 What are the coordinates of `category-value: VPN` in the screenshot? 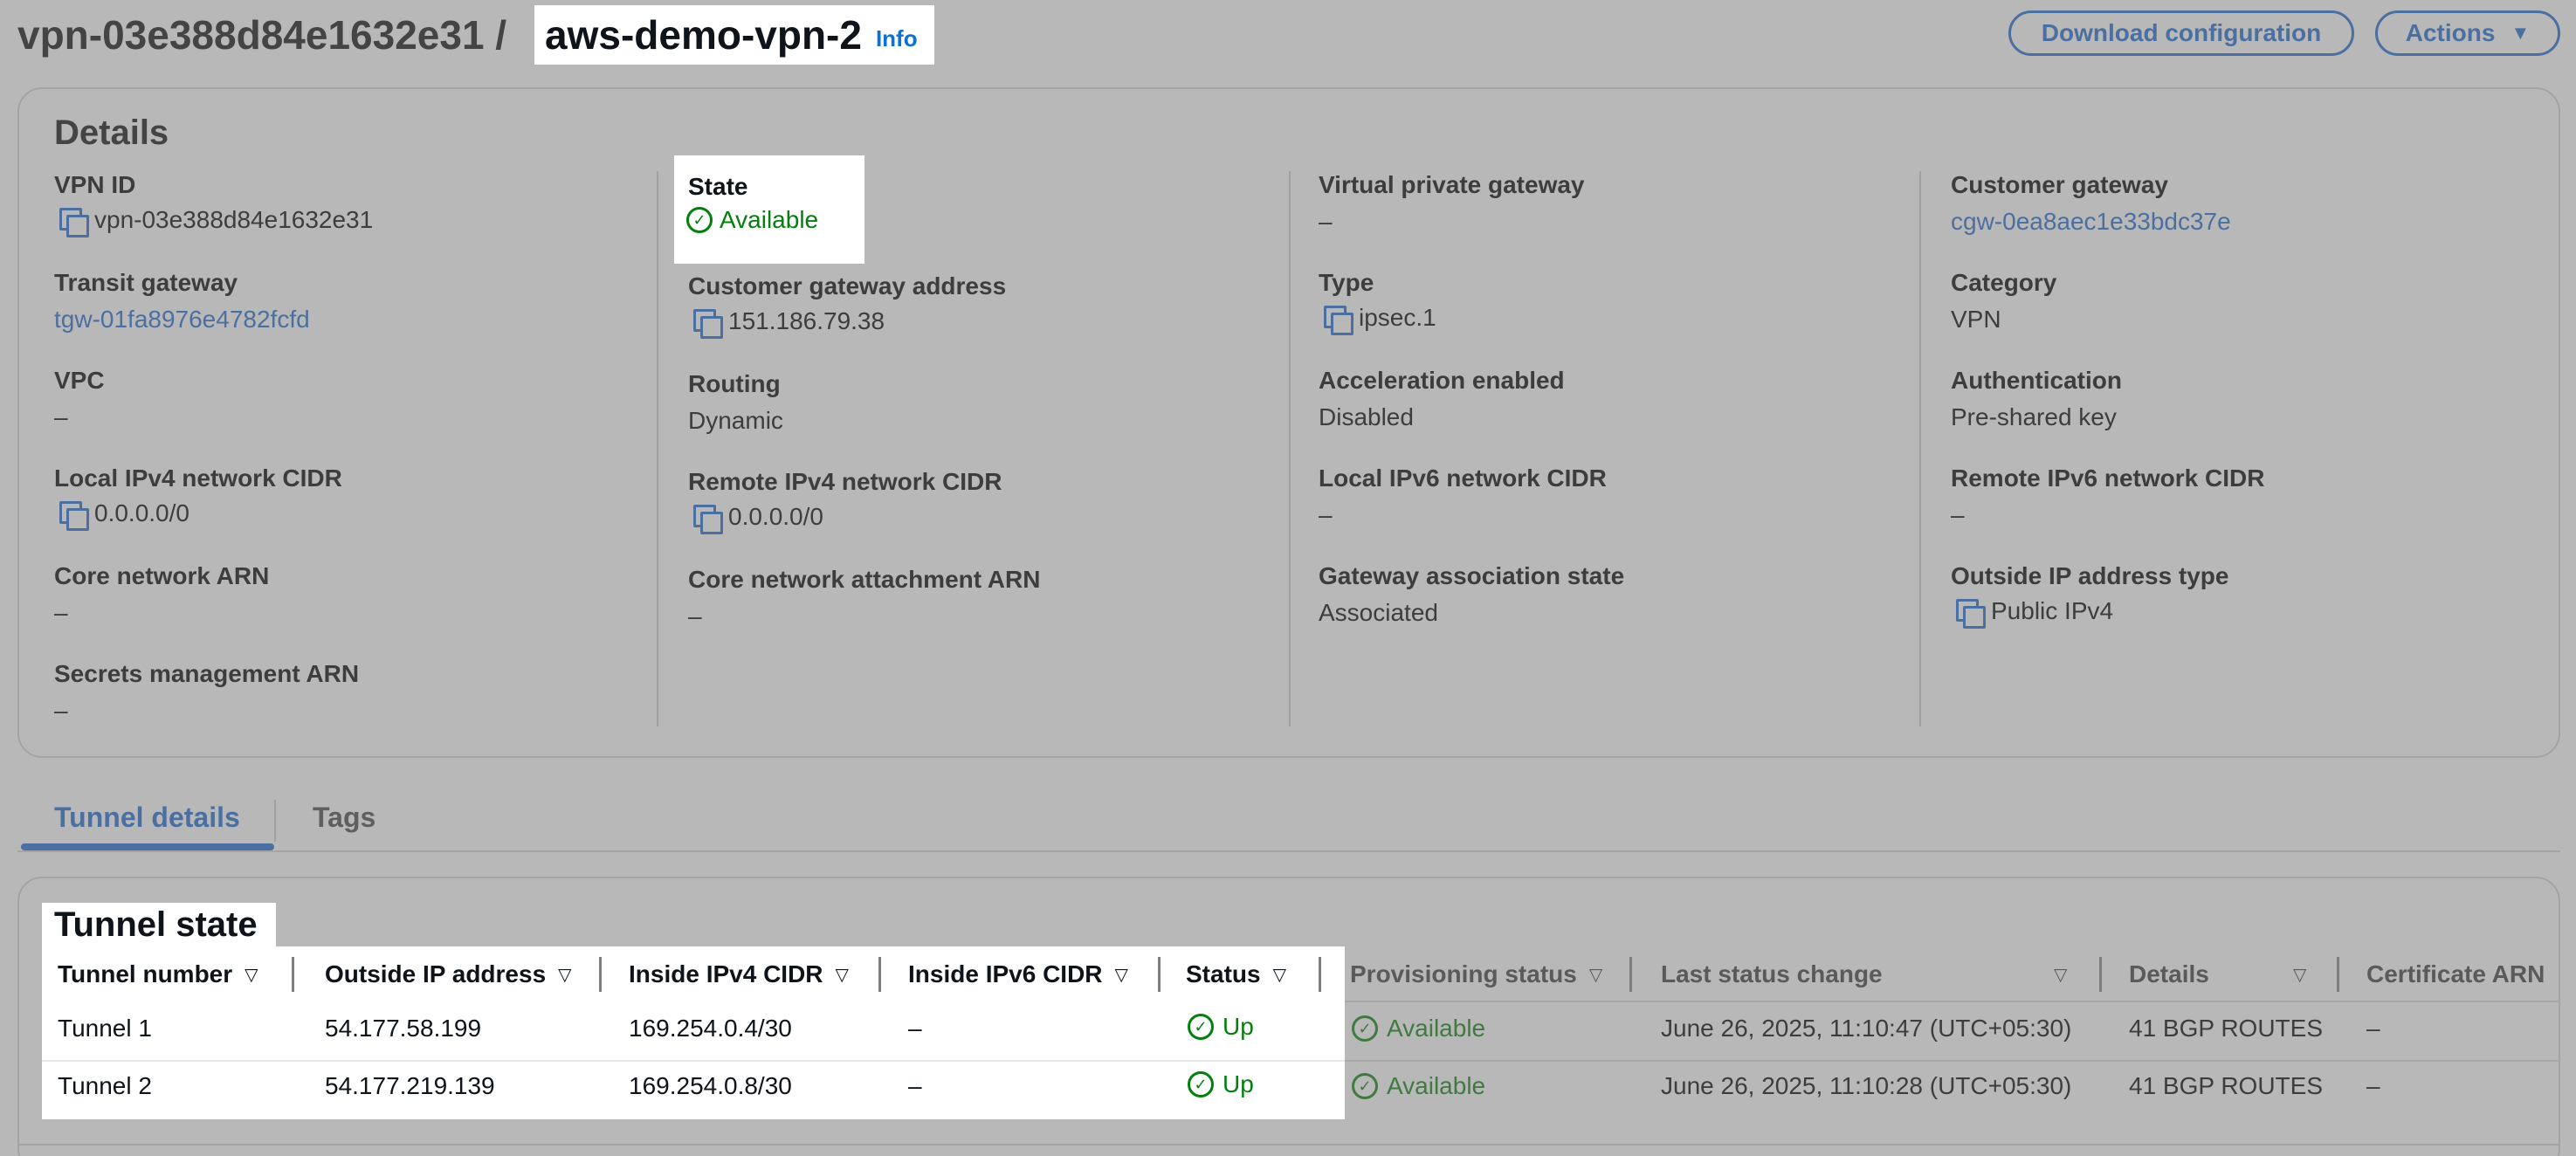 It's located at (1976, 319).